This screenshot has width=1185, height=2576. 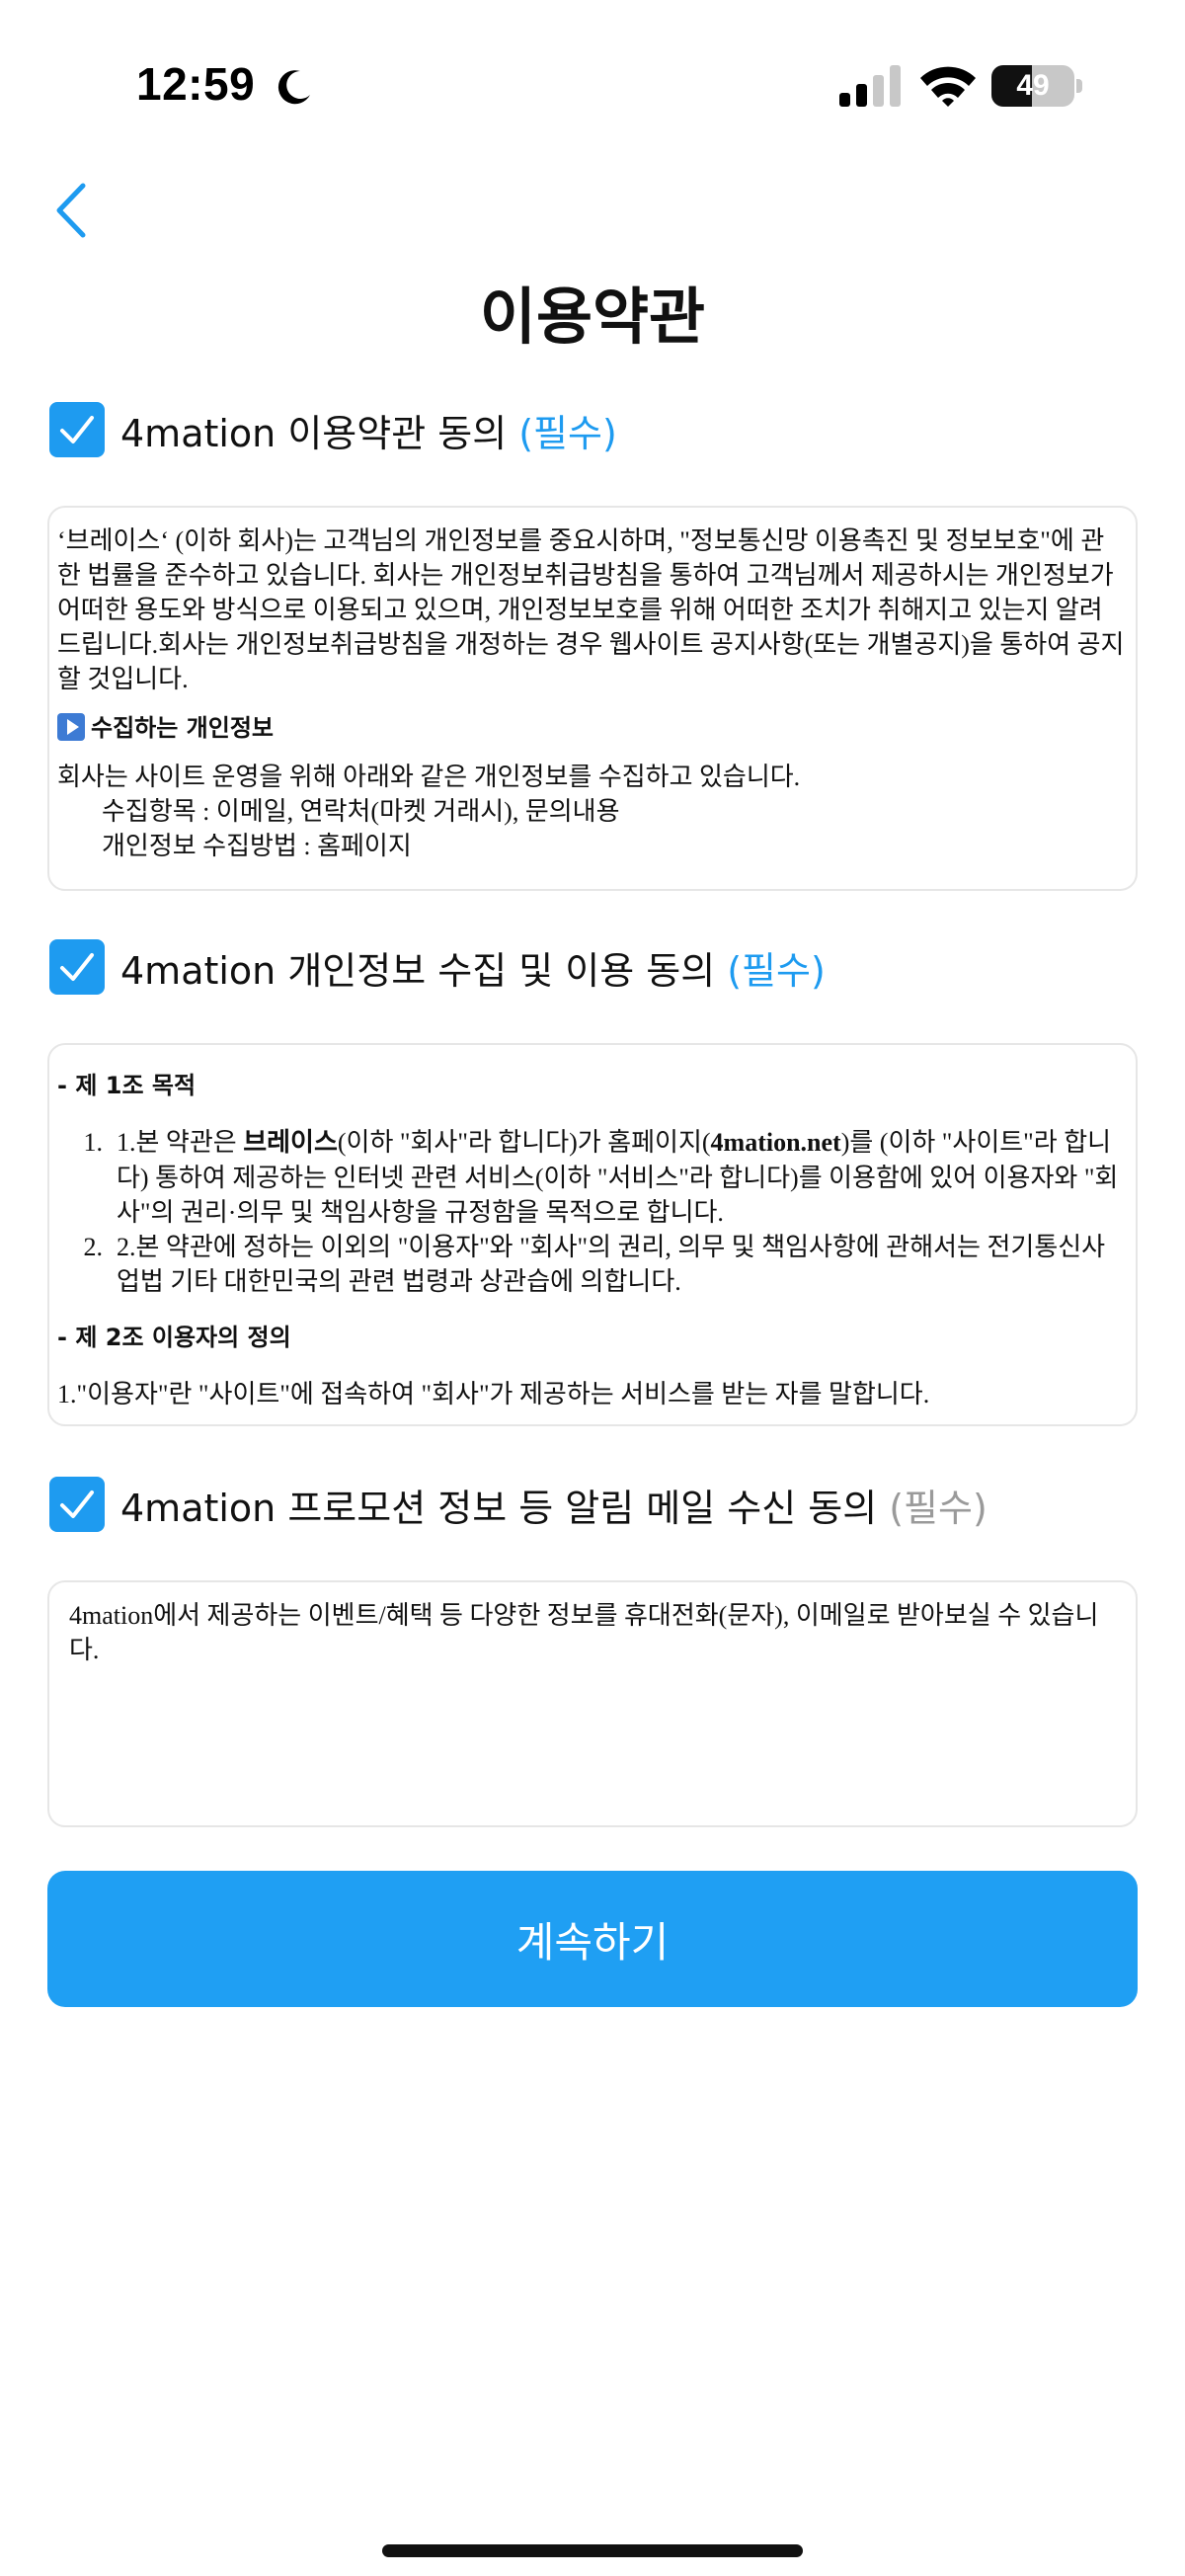 What do you see at coordinates (948, 86) in the screenshot?
I see `wifi-icon` at bounding box center [948, 86].